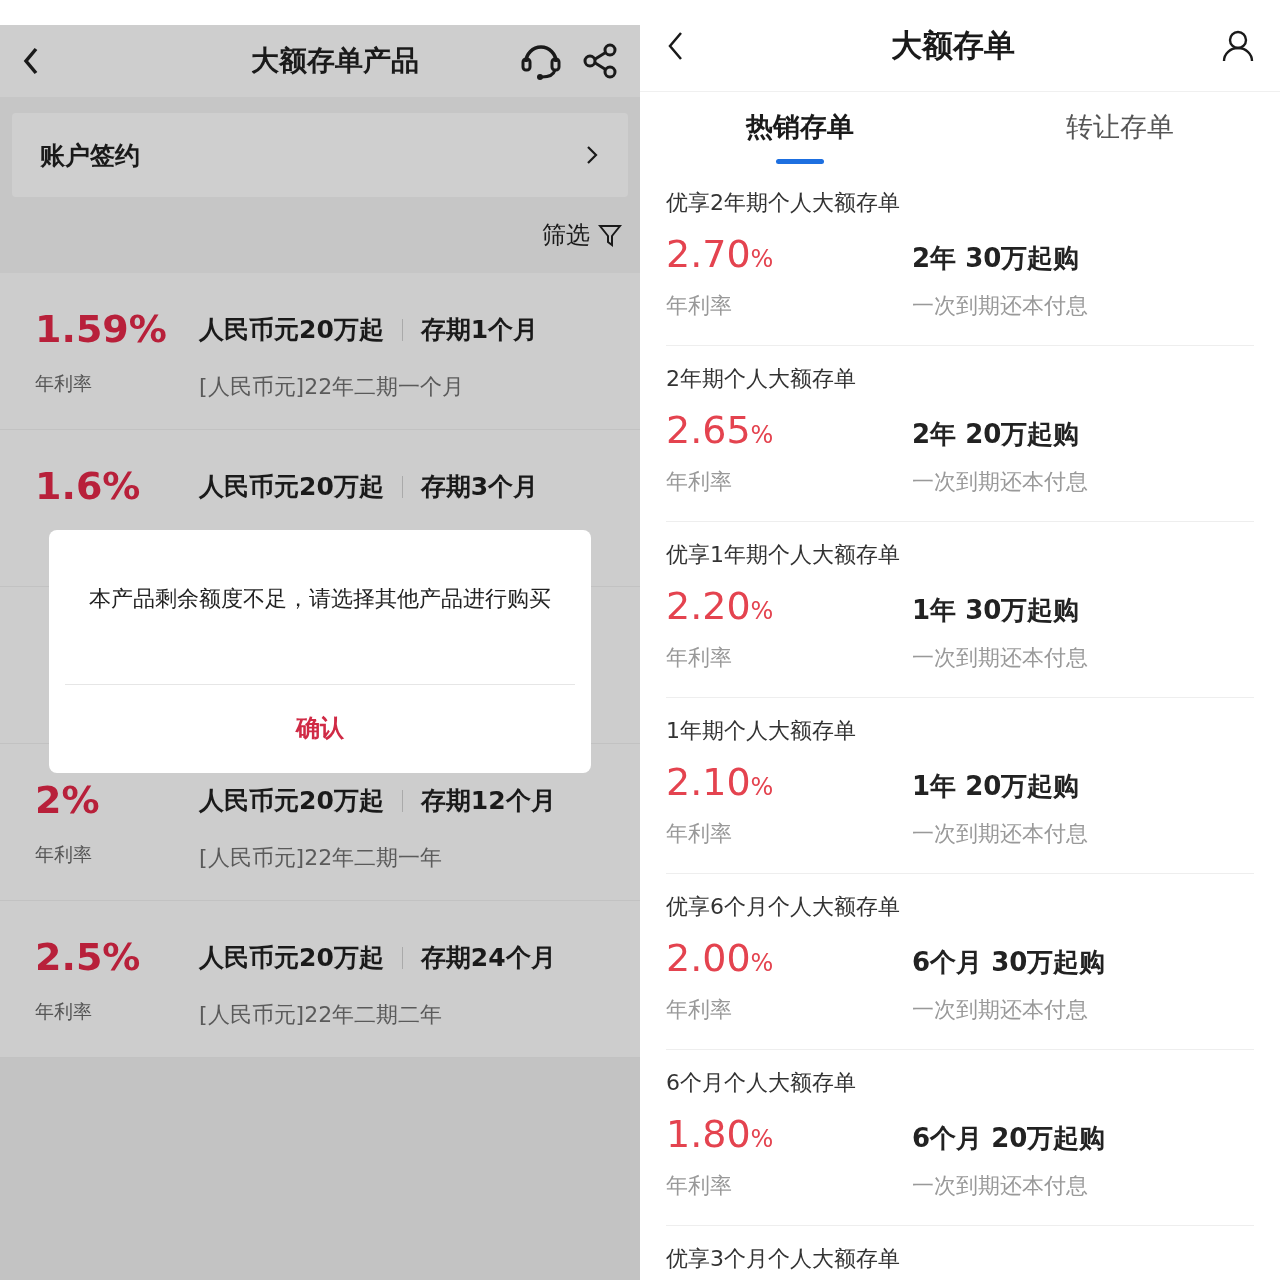 Image resolution: width=1280 pixels, height=1280 pixels. Describe the element at coordinates (720, 783) in the screenshot. I see `interest-rate: 2.10%` at that location.